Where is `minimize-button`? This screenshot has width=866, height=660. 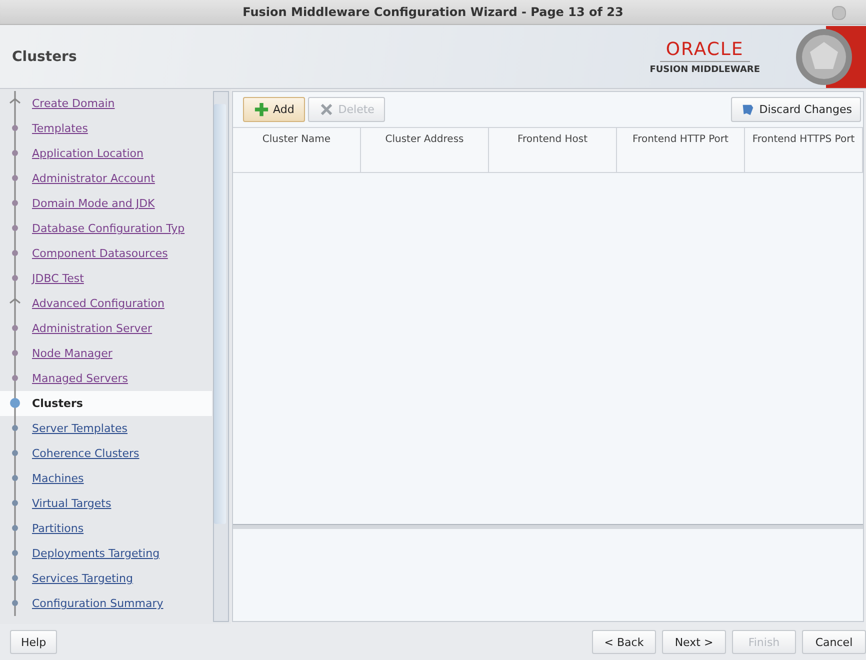
minimize-button is located at coordinates (839, 13).